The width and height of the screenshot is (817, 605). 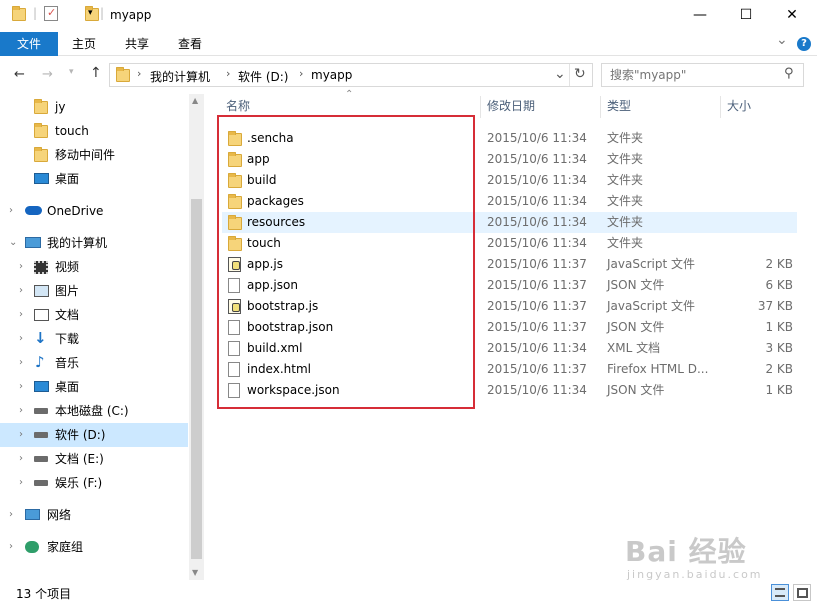 What do you see at coordinates (94, 459) in the screenshot?
I see `sidebar-item-drive-e: › 文档 (E:)` at bounding box center [94, 459].